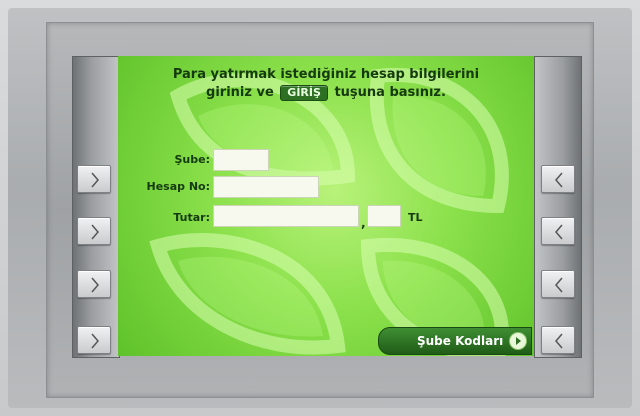  Describe the element at coordinates (286, 216) in the screenshot. I see `tutar-whole-input` at that location.